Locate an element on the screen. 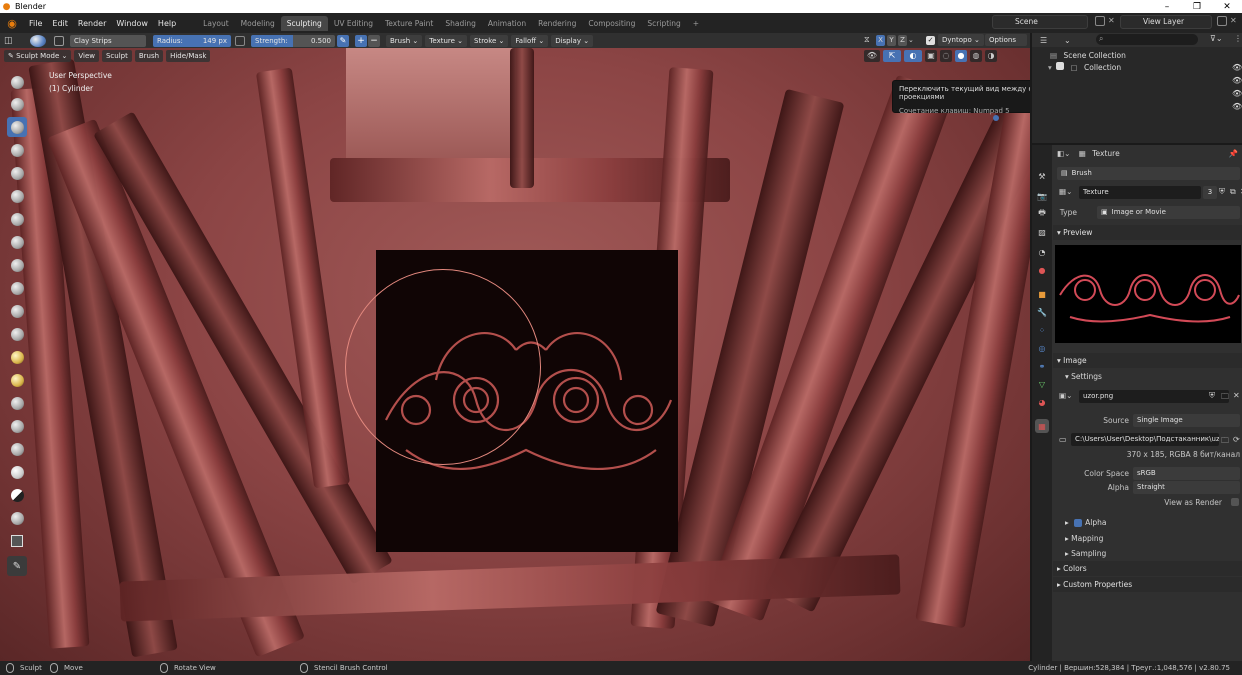 The height and width of the screenshot is (675, 1242). fill-tool is located at coordinates (17, 288).